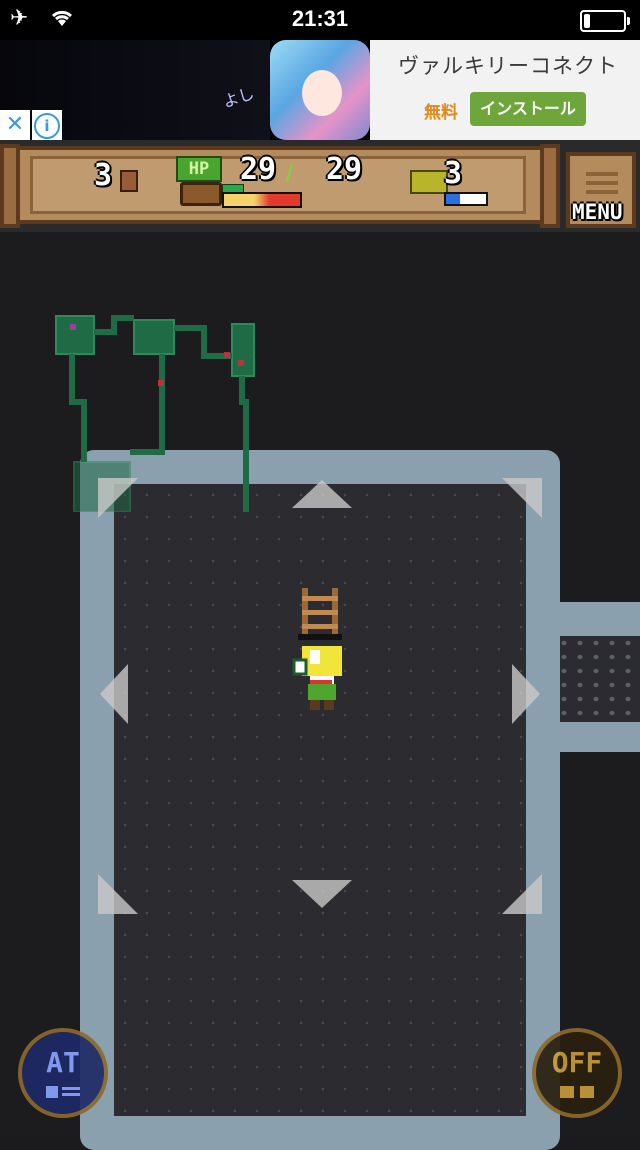  What do you see at coordinates (118, 498) in the screenshot?
I see `move-up-left-arrow` at bounding box center [118, 498].